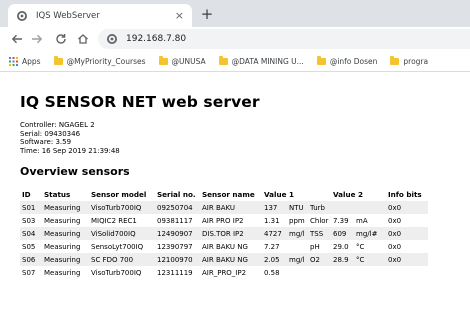 Image resolution: width=470 pixels, height=315 pixels. I want to click on tab-title: IQS WebServer, so click(68, 15).